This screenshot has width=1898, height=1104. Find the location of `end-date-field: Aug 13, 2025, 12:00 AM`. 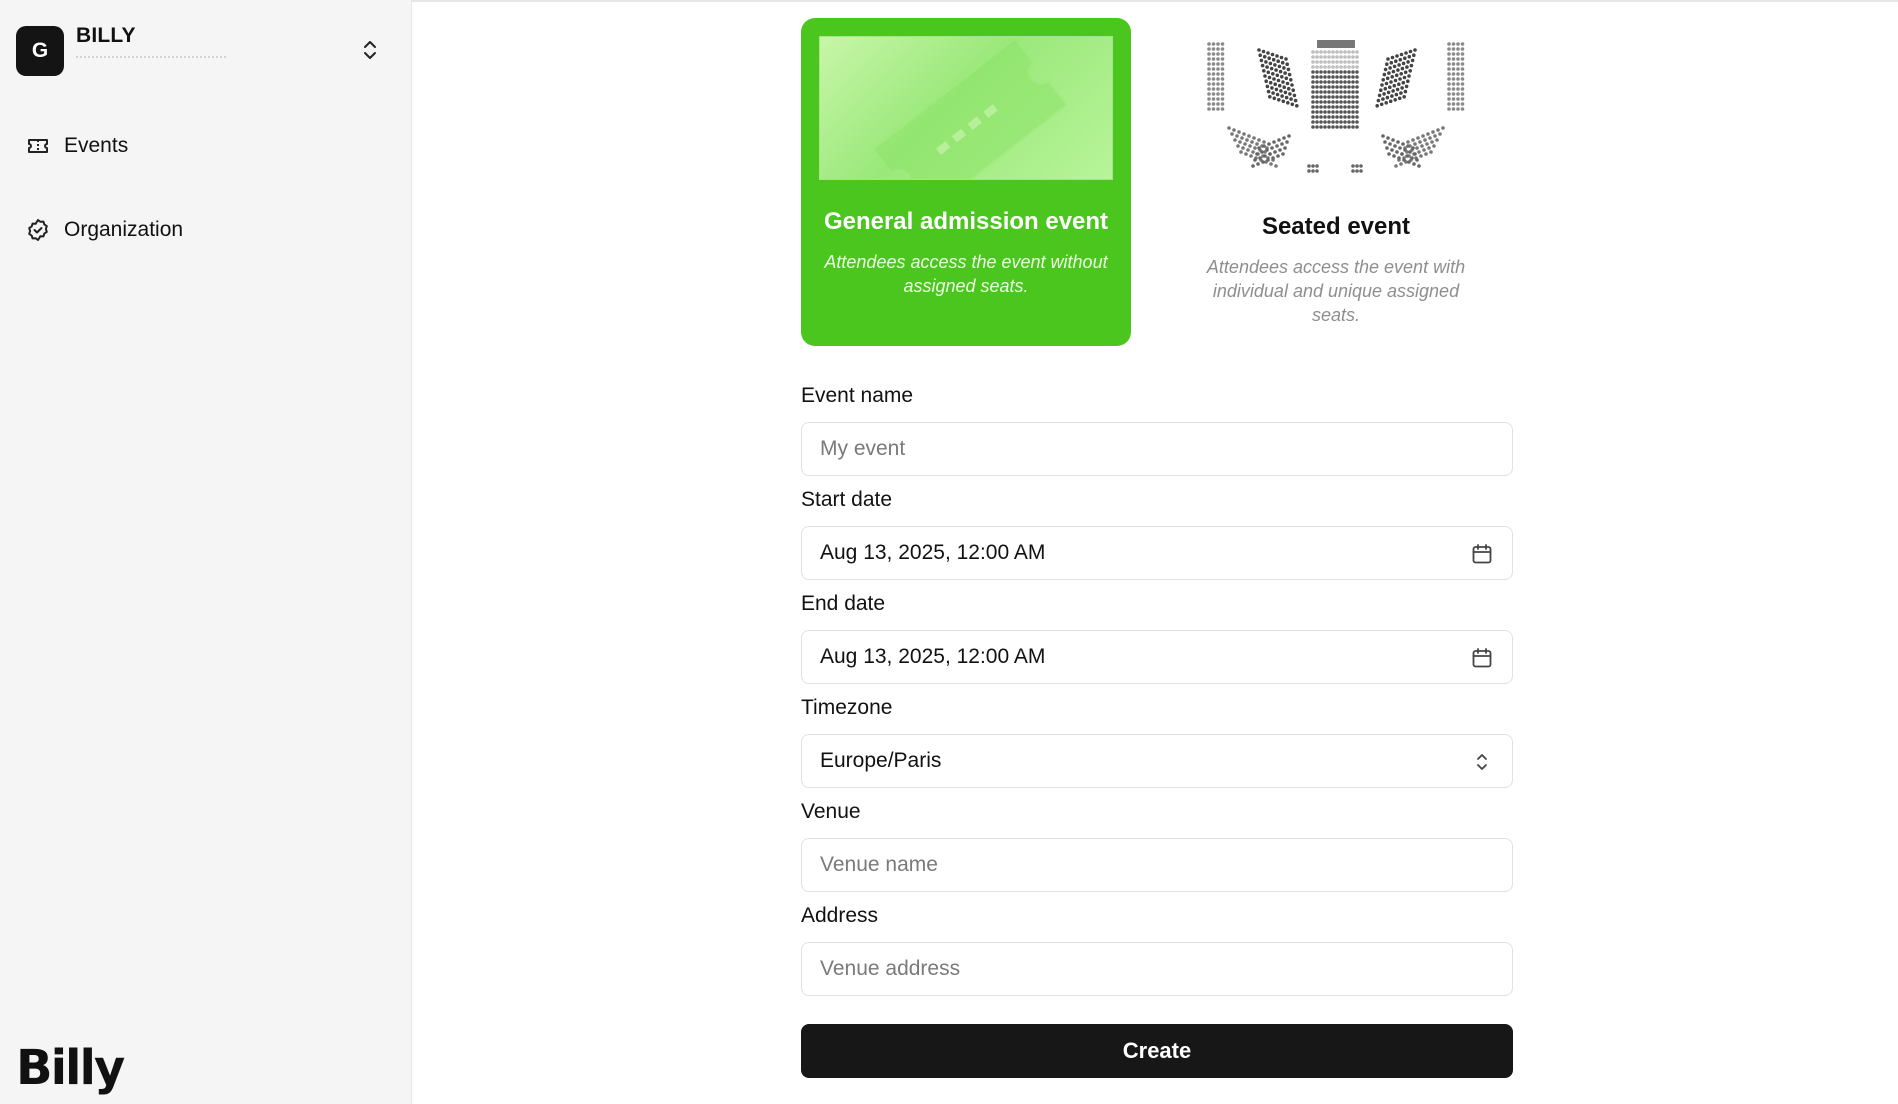

end-date-field: Aug 13, 2025, 12:00 AM is located at coordinates (1157, 657).